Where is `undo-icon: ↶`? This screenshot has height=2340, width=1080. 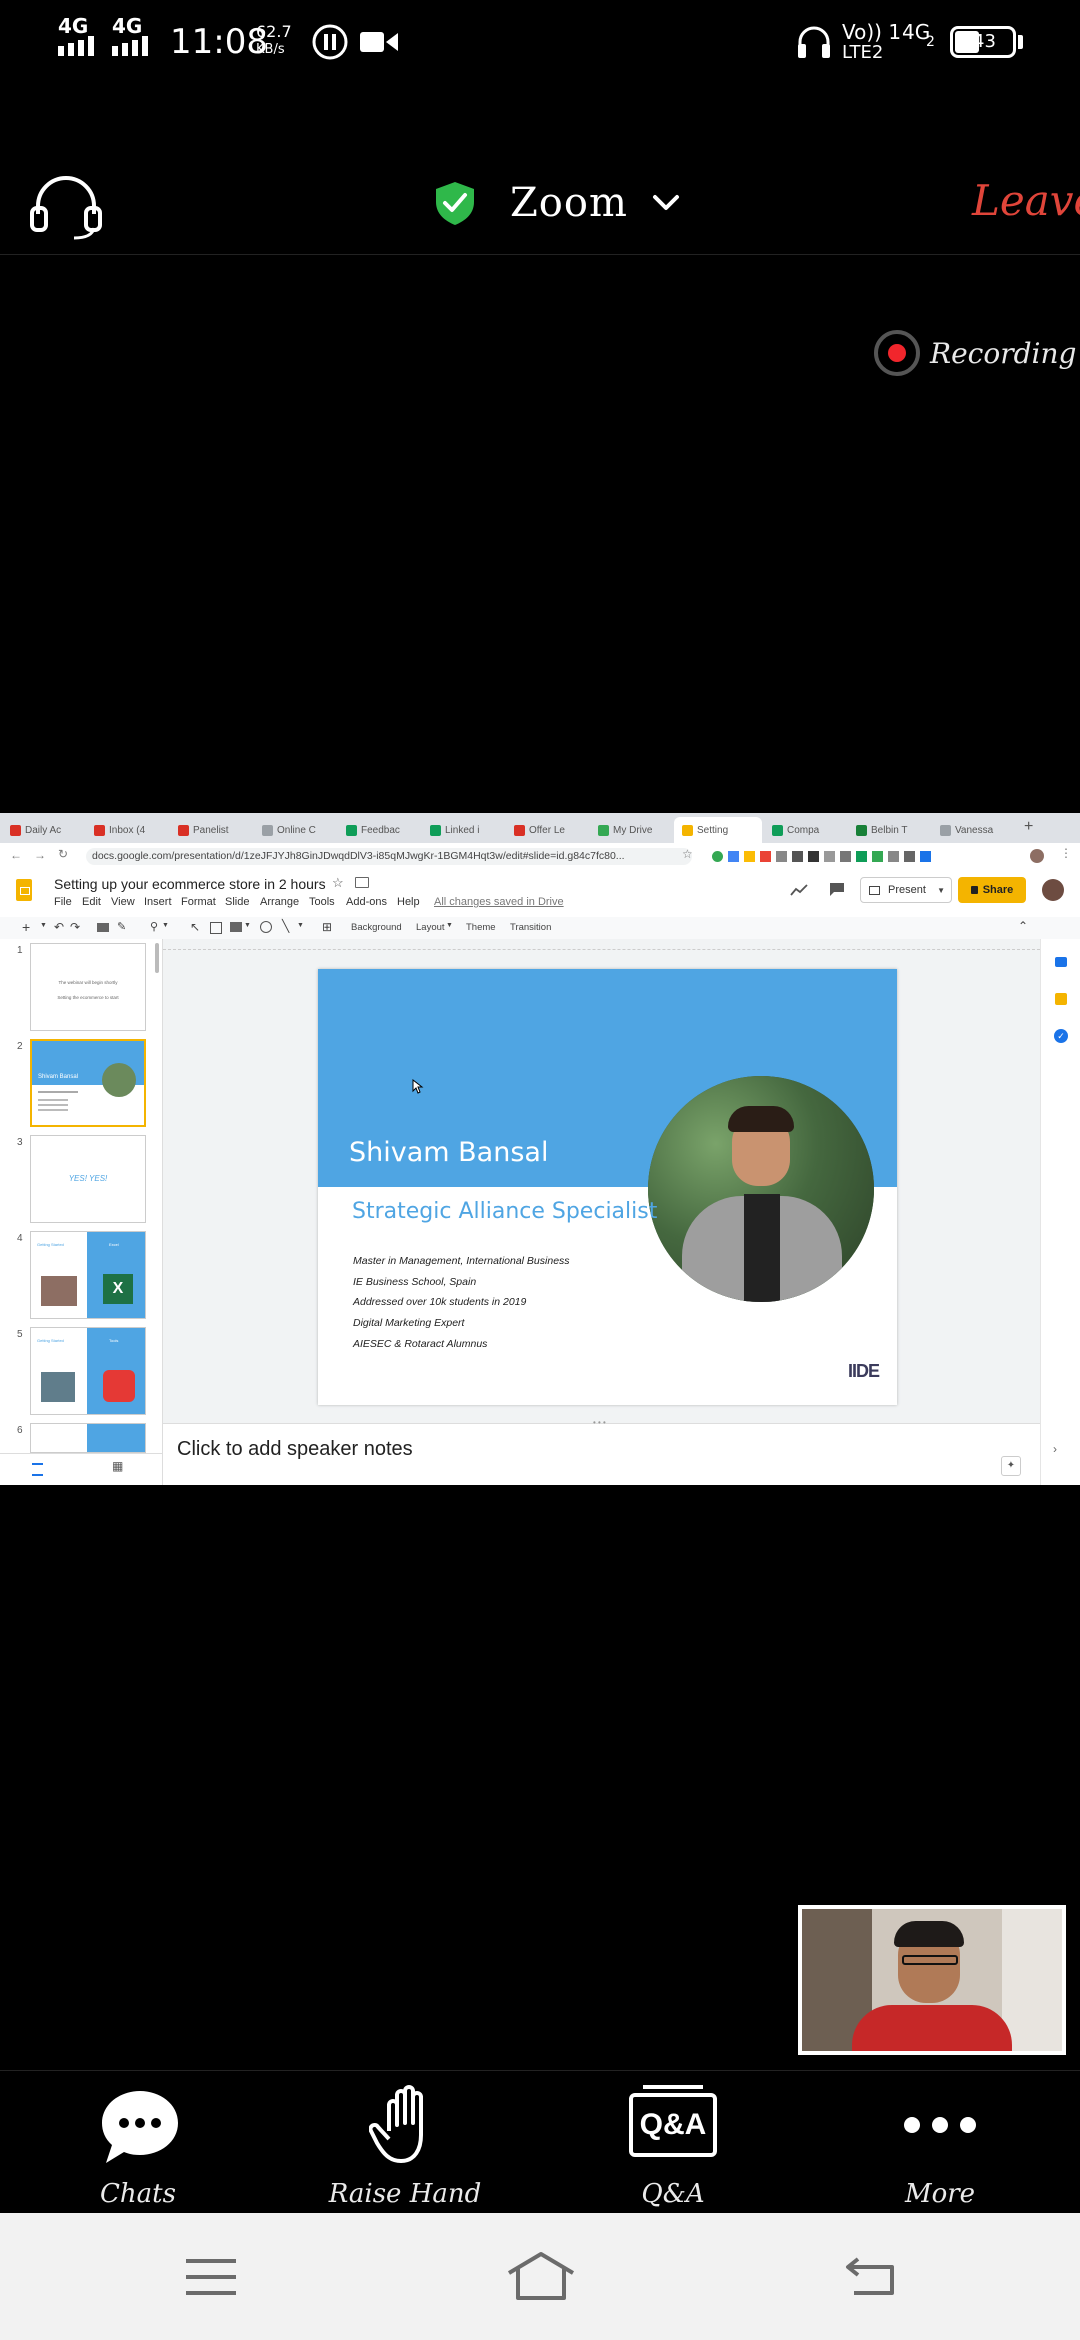 undo-icon: ↶ is located at coordinates (59, 927).